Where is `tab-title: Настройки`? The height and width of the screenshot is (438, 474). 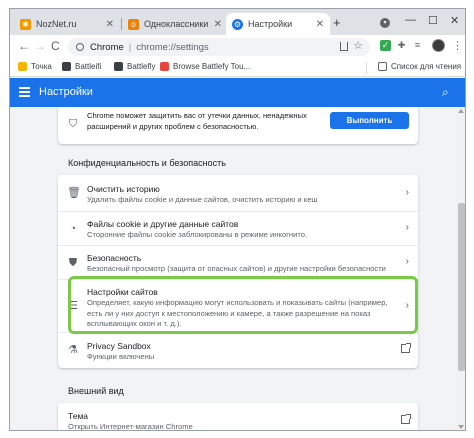
tab-title: Настройки is located at coordinates (270, 24).